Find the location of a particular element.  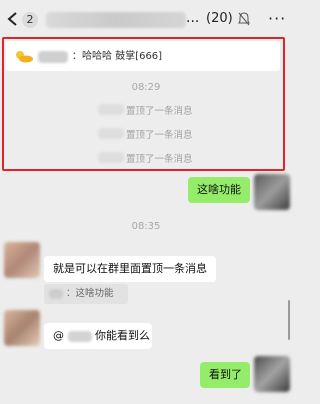

pinned-sender-blurred is located at coordinates (53, 57).